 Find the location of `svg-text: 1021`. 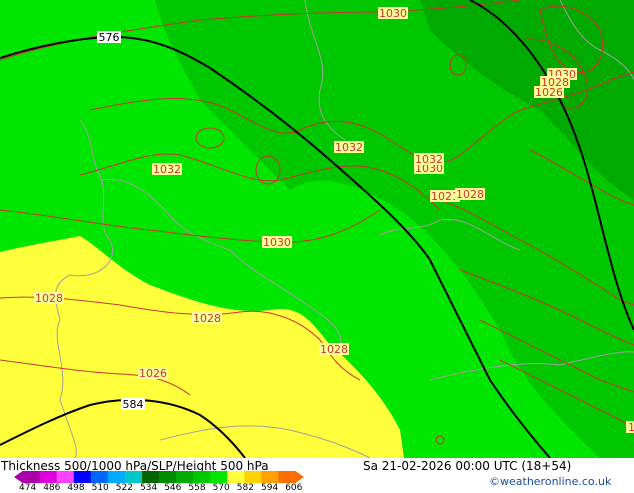

svg-text: 1021 is located at coordinates (445, 196).